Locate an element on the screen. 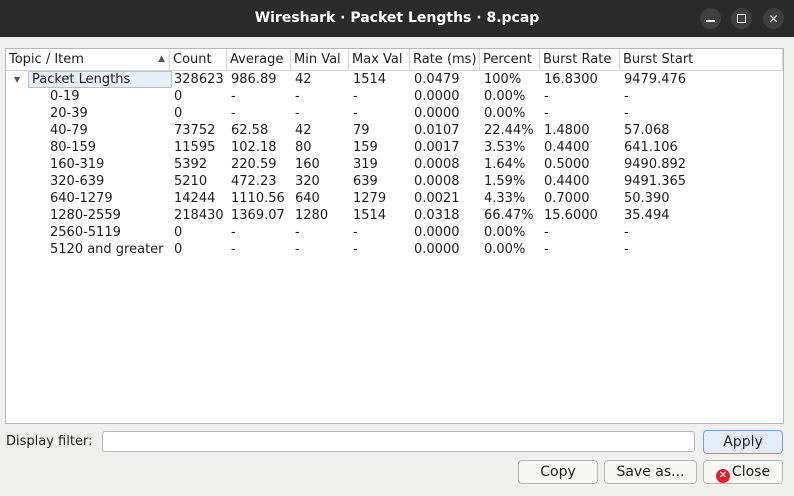 The height and width of the screenshot is (496, 794). column-header-label: Average is located at coordinates (257, 59).